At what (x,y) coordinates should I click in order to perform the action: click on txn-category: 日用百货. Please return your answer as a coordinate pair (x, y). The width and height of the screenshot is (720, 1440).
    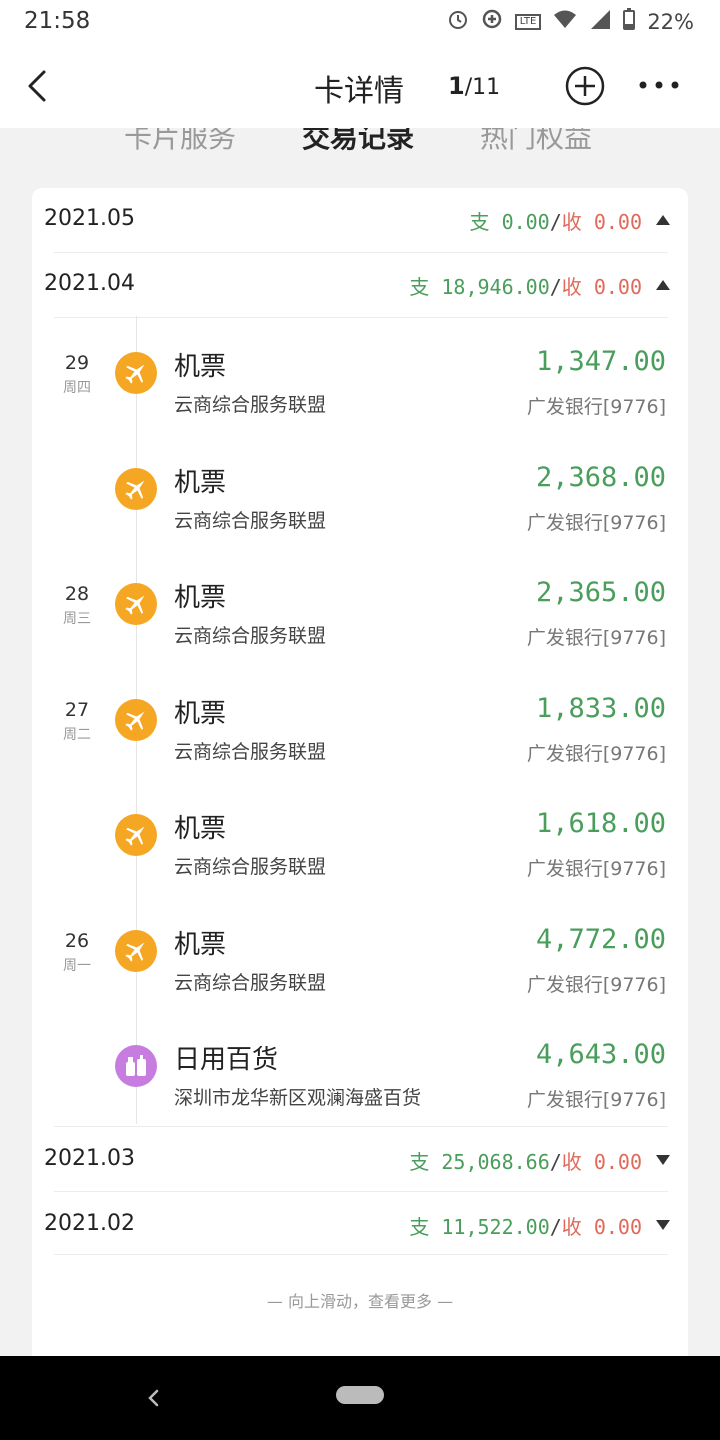
    Looking at the image, I should click on (226, 1060).